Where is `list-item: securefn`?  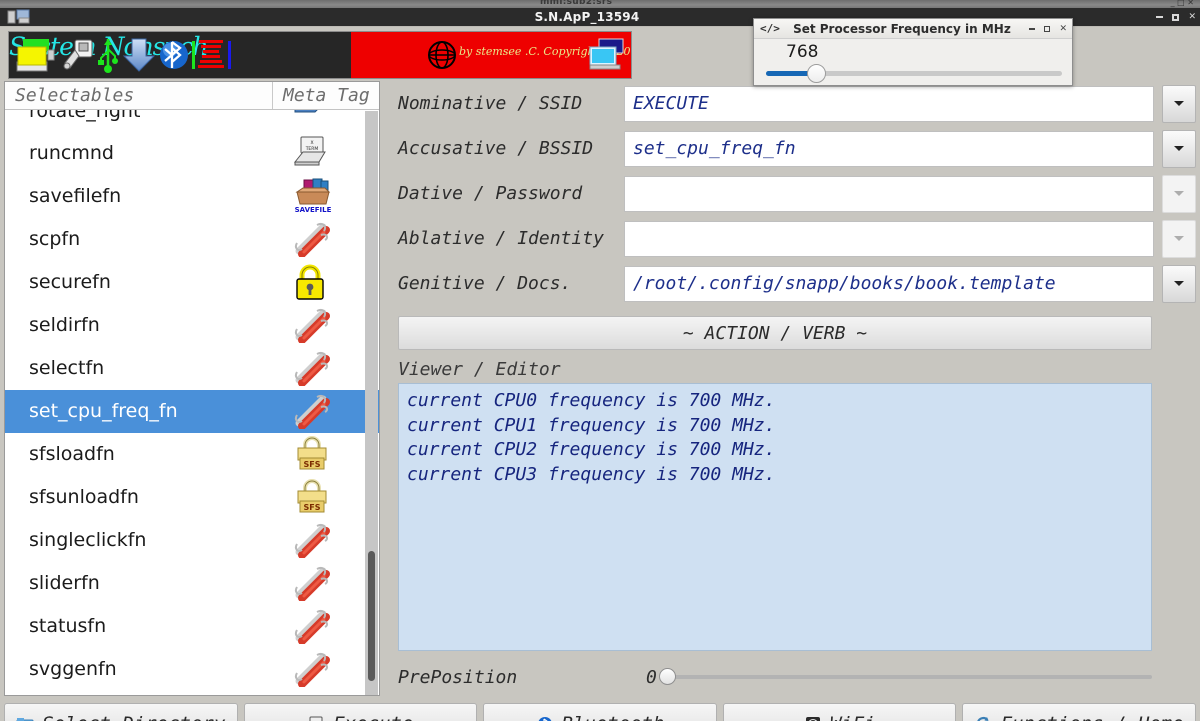 list-item: securefn is located at coordinates (192, 282).